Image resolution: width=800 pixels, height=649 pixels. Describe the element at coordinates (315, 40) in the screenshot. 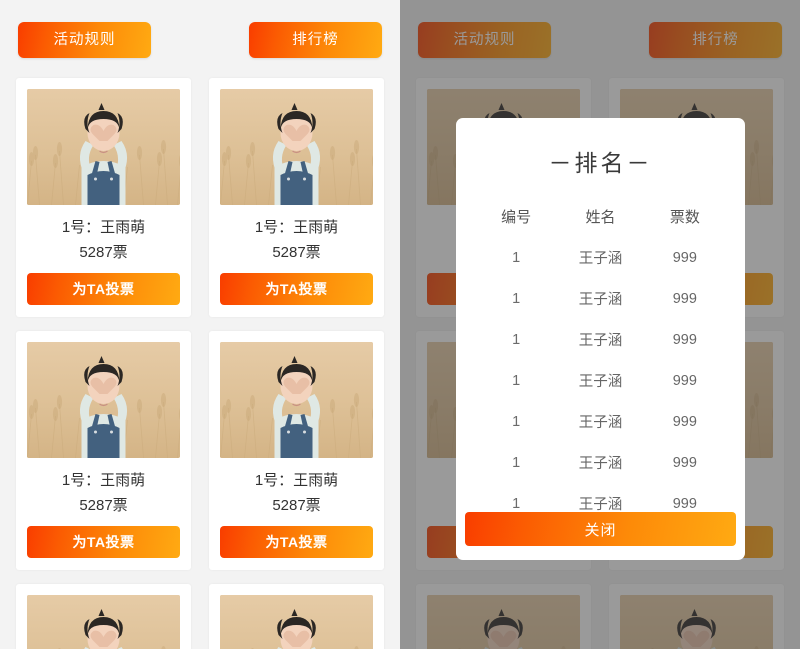

I see `leaderboard-button: 排行榜` at that location.